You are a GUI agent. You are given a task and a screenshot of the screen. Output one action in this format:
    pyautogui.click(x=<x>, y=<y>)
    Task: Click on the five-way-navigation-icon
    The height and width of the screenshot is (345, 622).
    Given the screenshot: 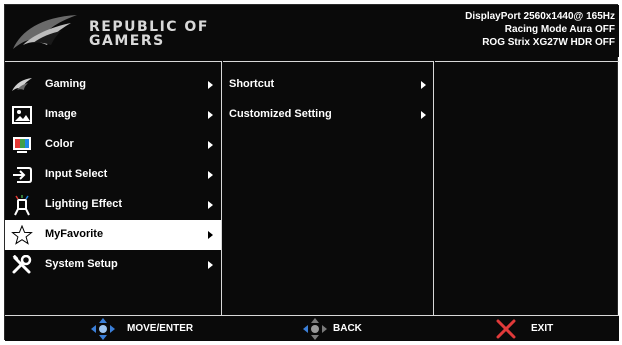 What is the action you would take?
    pyautogui.click(x=103, y=331)
    